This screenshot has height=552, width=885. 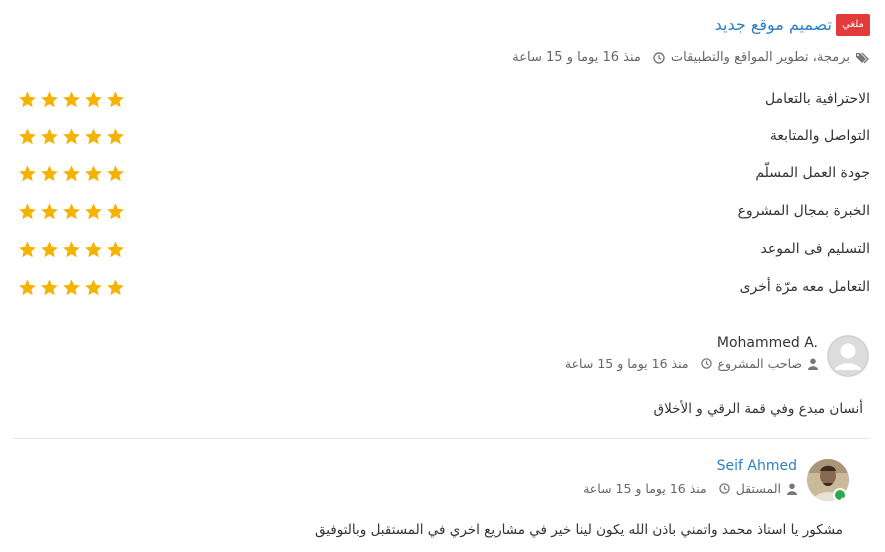 I want to click on online-status-indicator, so click(x=840, y=496).